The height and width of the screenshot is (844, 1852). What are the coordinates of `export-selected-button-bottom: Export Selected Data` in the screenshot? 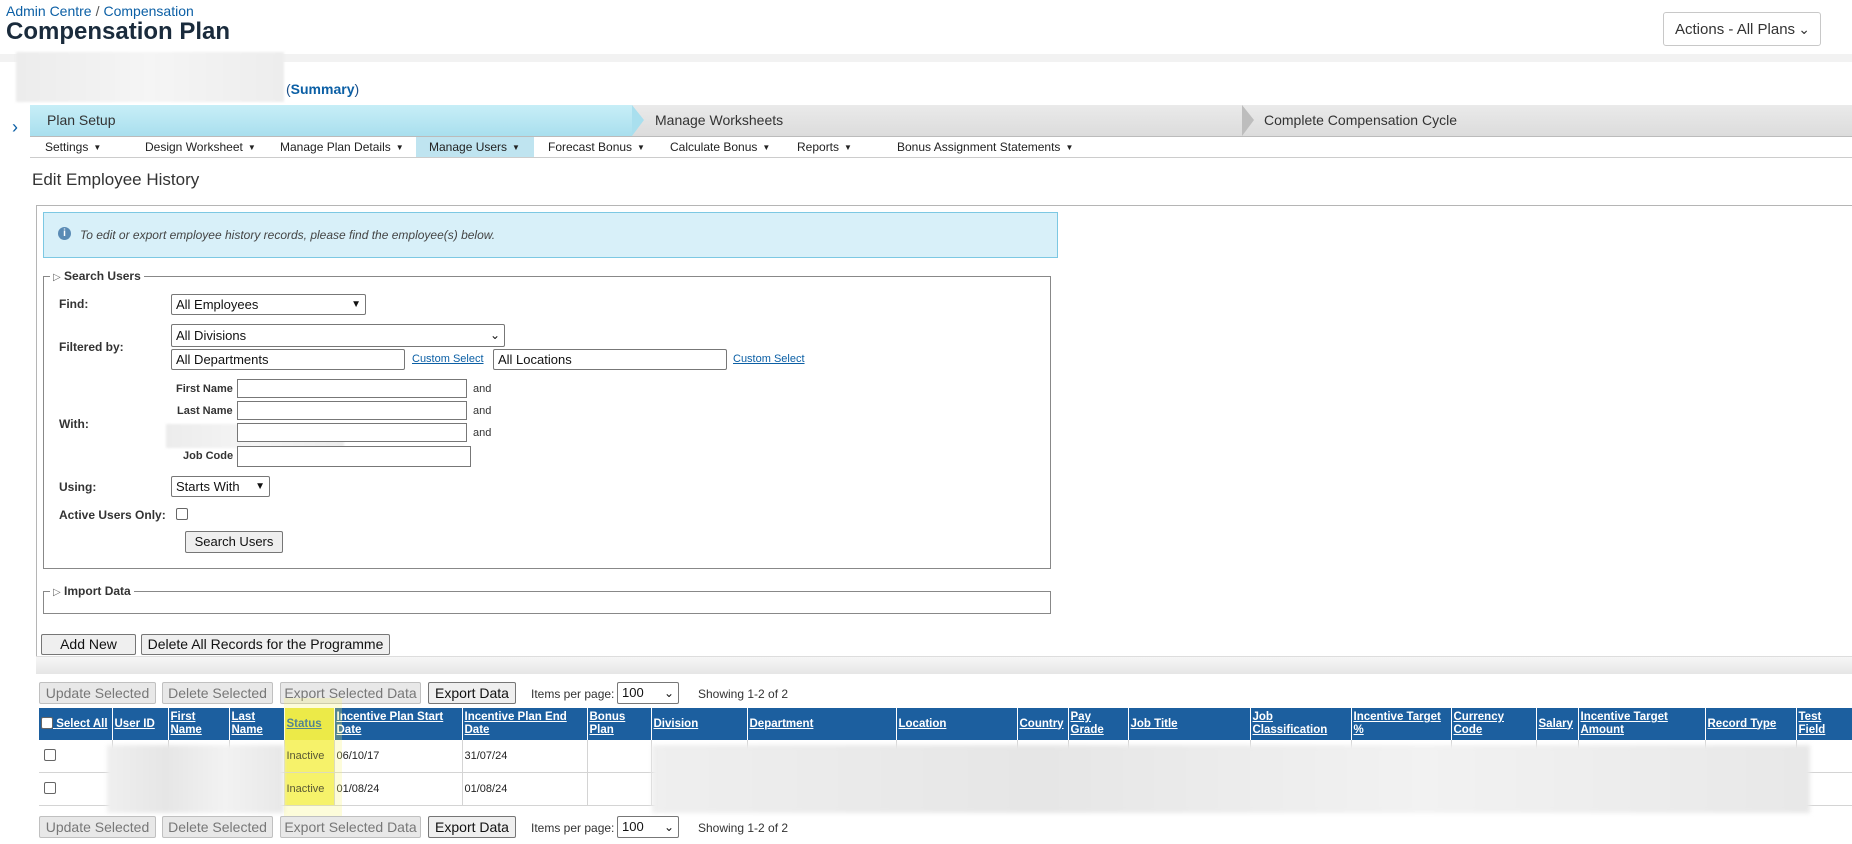 It's located at (350, 827).